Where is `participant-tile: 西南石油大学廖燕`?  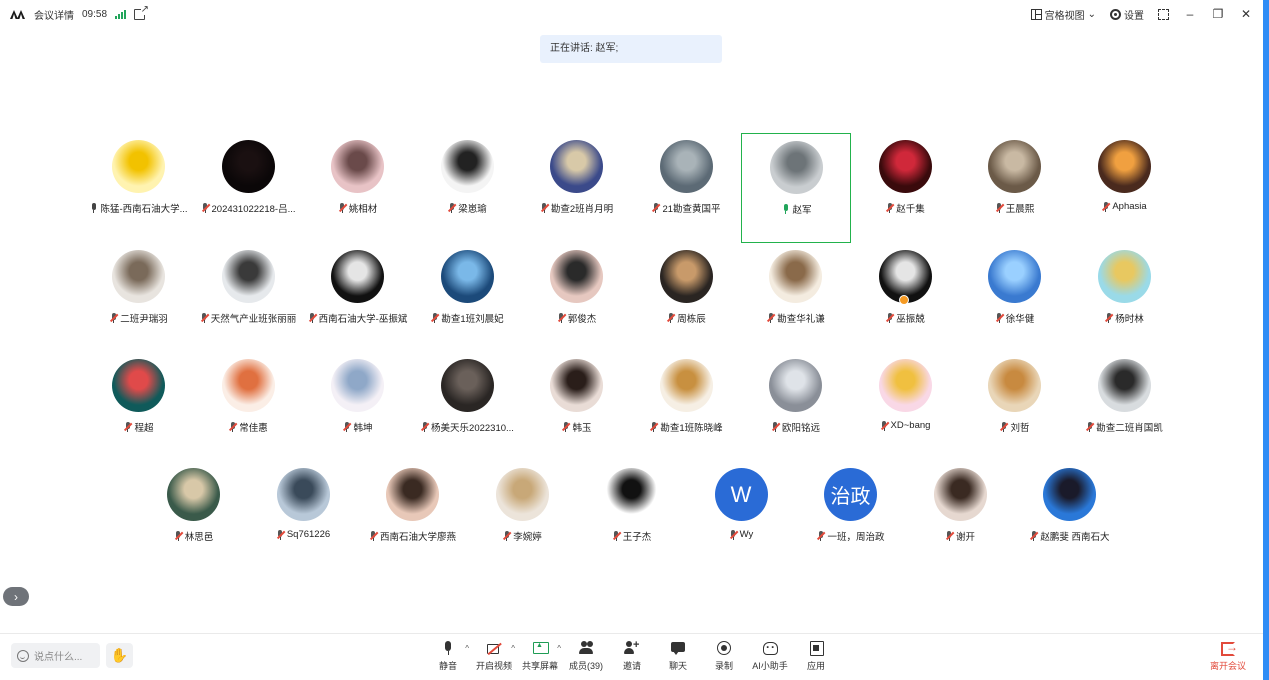 participant-tile: 西南石油大学廖燕 is located at coordinates (413, 516).